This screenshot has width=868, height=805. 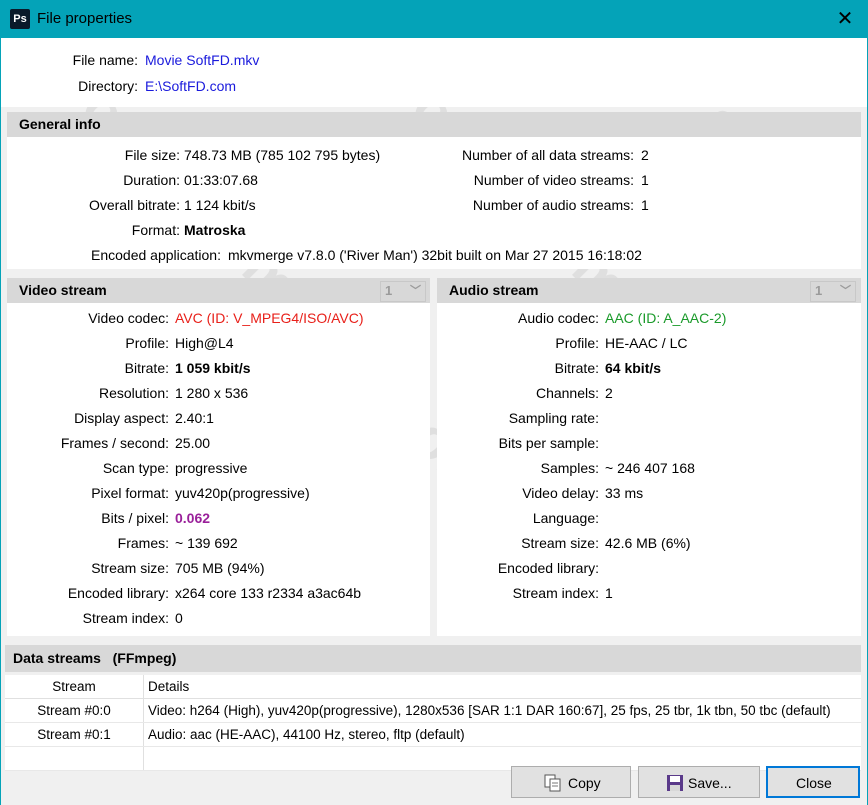 What do you see at coordinates (206, 543) in the screenshot?
I see `video-row-value: ~ 139 692` at bounding box center [206, 543].